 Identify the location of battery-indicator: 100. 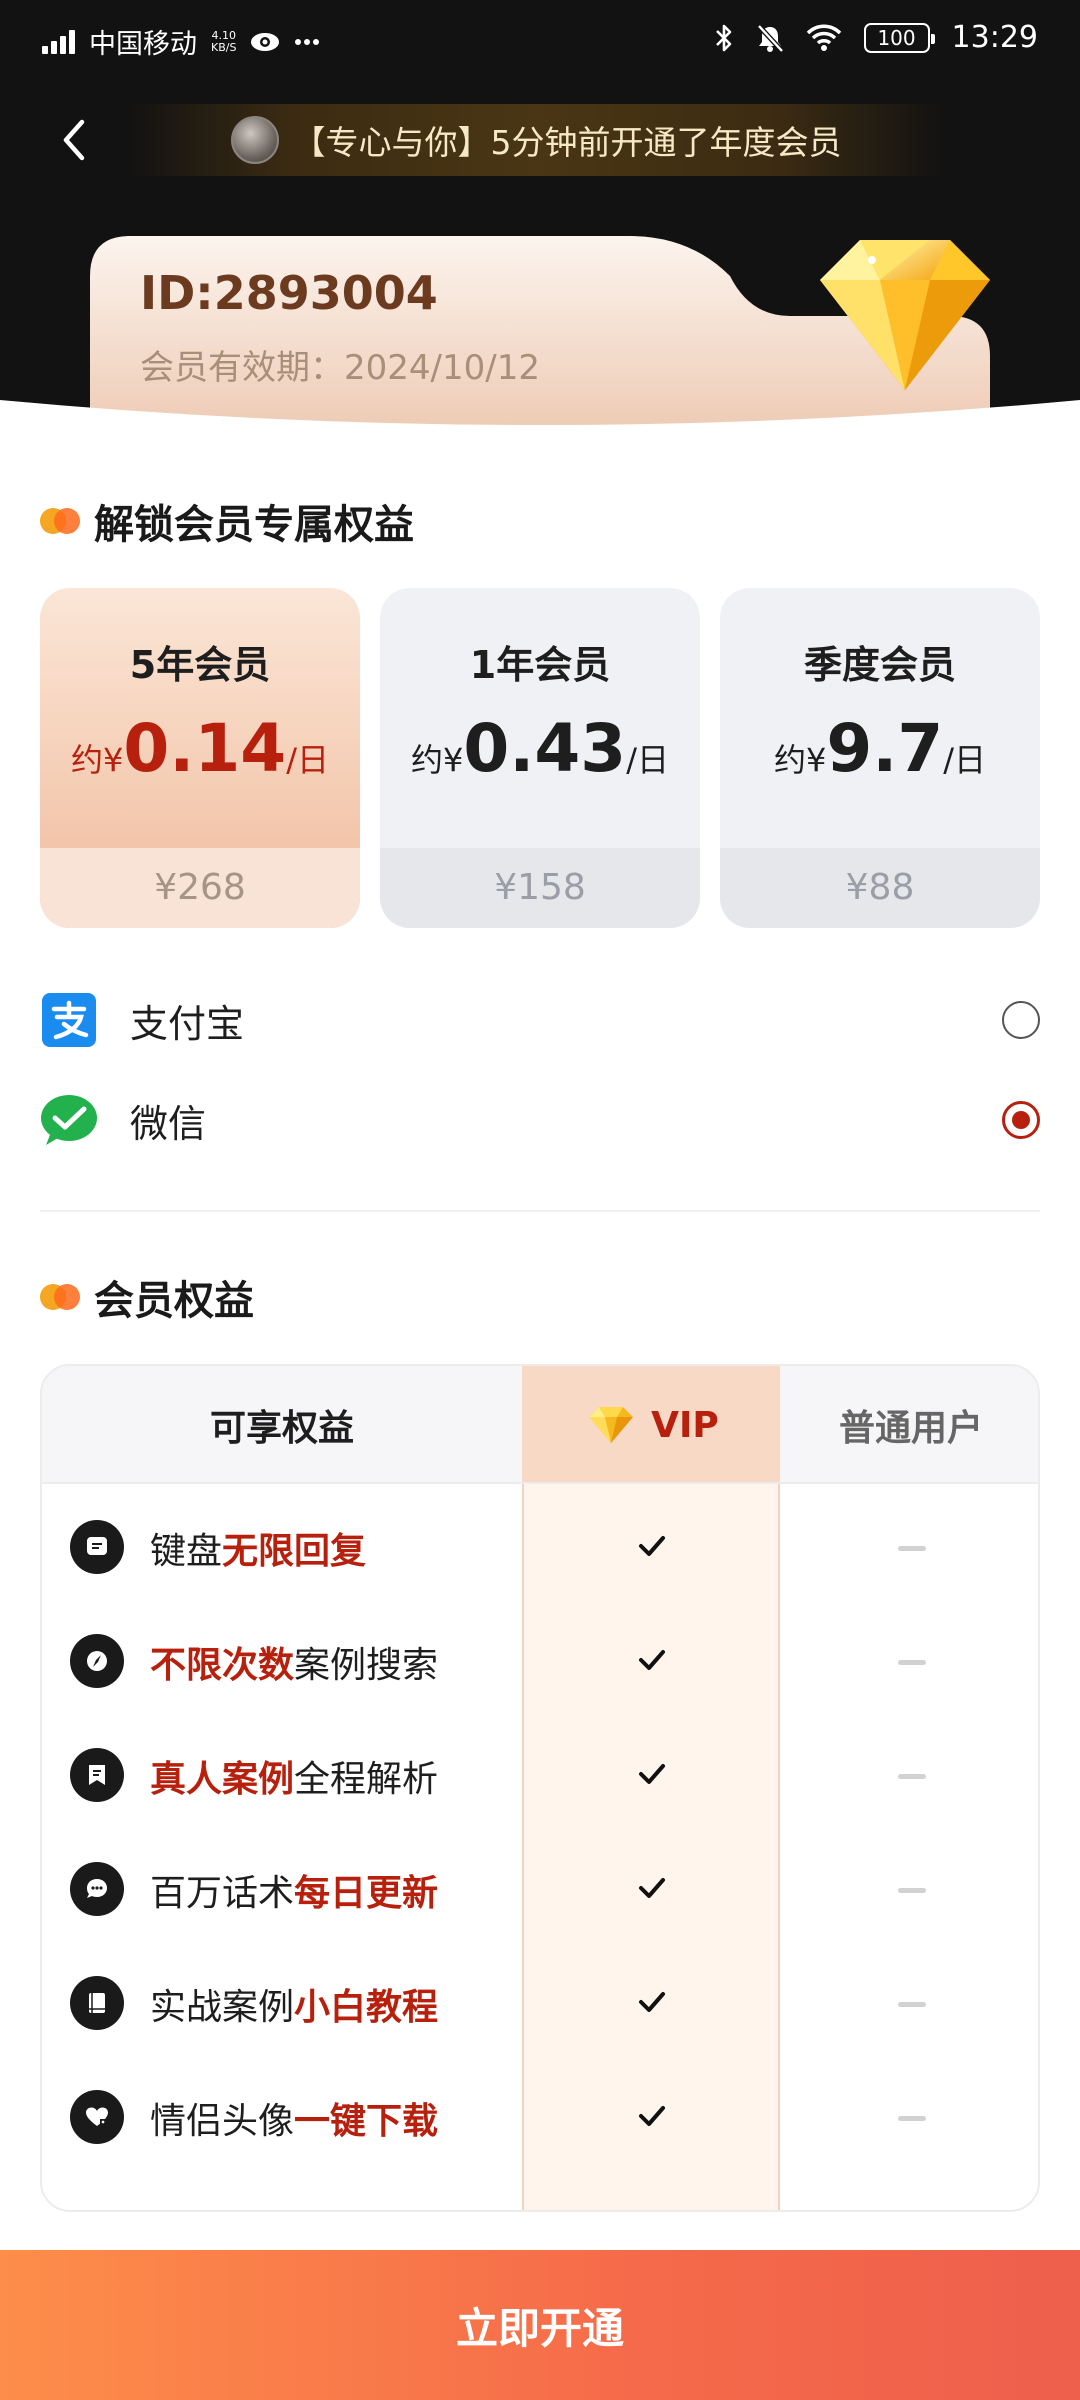
(899, 37).